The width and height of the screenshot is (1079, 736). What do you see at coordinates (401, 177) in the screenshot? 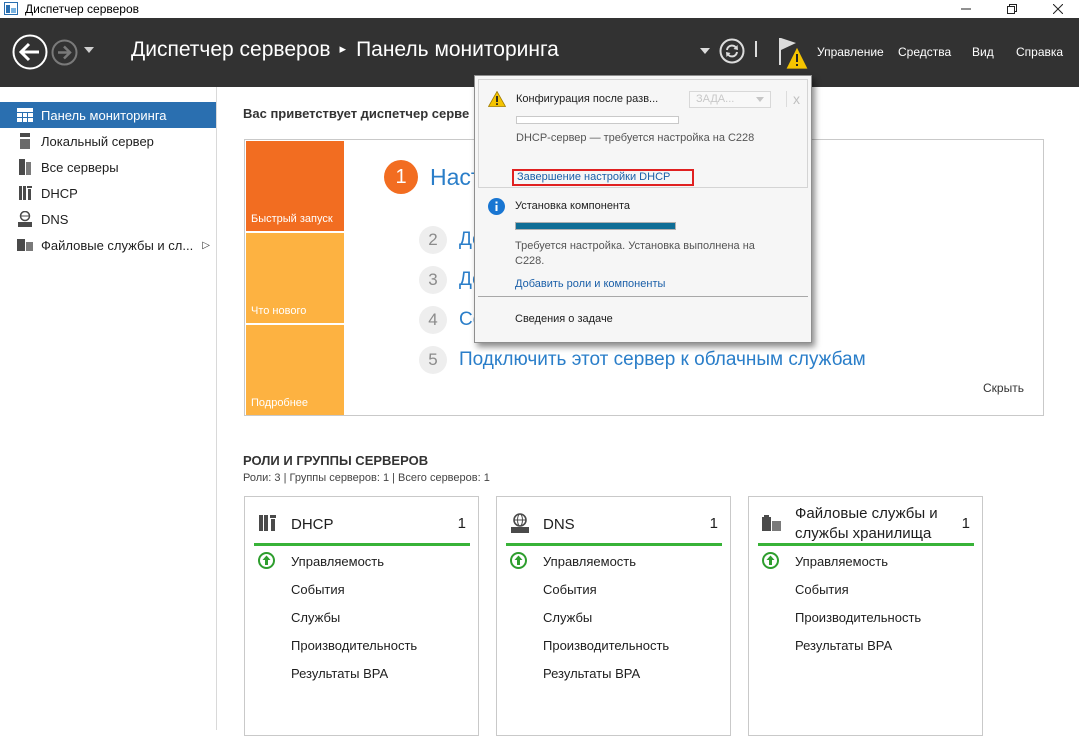
I see `step-number: 1` at bounding box center [401, 177].